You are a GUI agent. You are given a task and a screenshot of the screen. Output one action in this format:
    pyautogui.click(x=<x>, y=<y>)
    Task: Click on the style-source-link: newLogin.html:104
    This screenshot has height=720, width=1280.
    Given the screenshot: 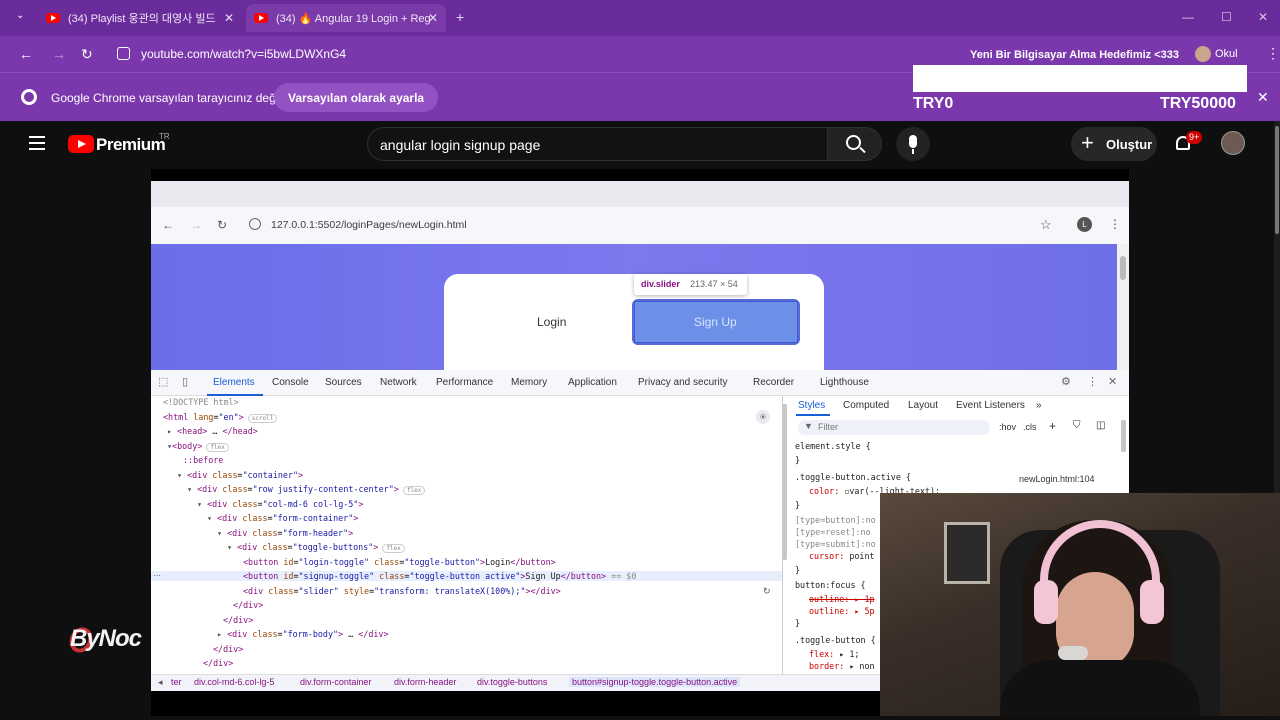 What is the action you would take?
    pyautogui.click(x=1057, y=479)
    